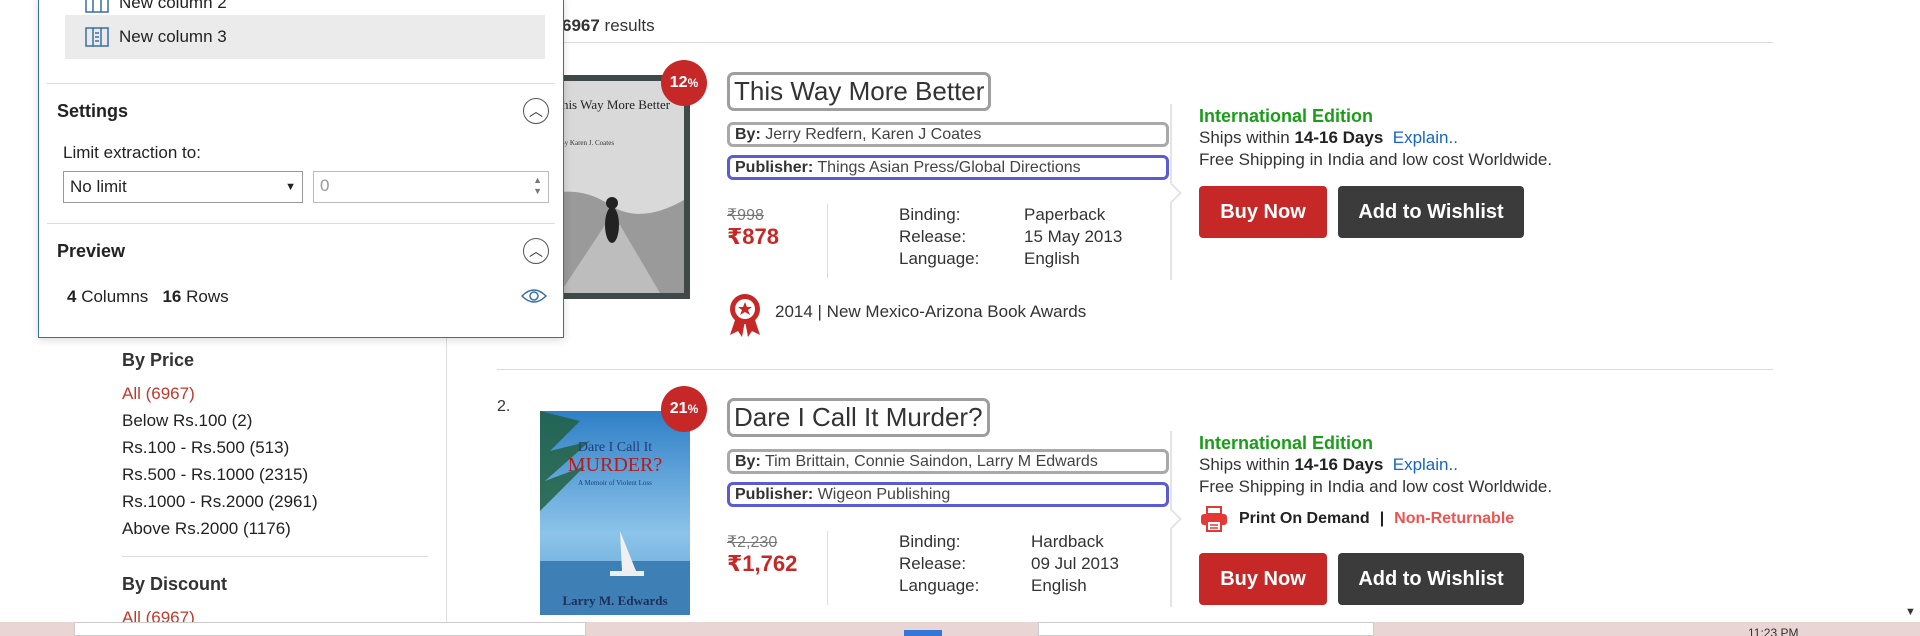 This screenshot has height=636, width=1920. Describe the element at coordinates (752, 542) in the screenshot. I see `mrp-price: ₹2,230` at that location.